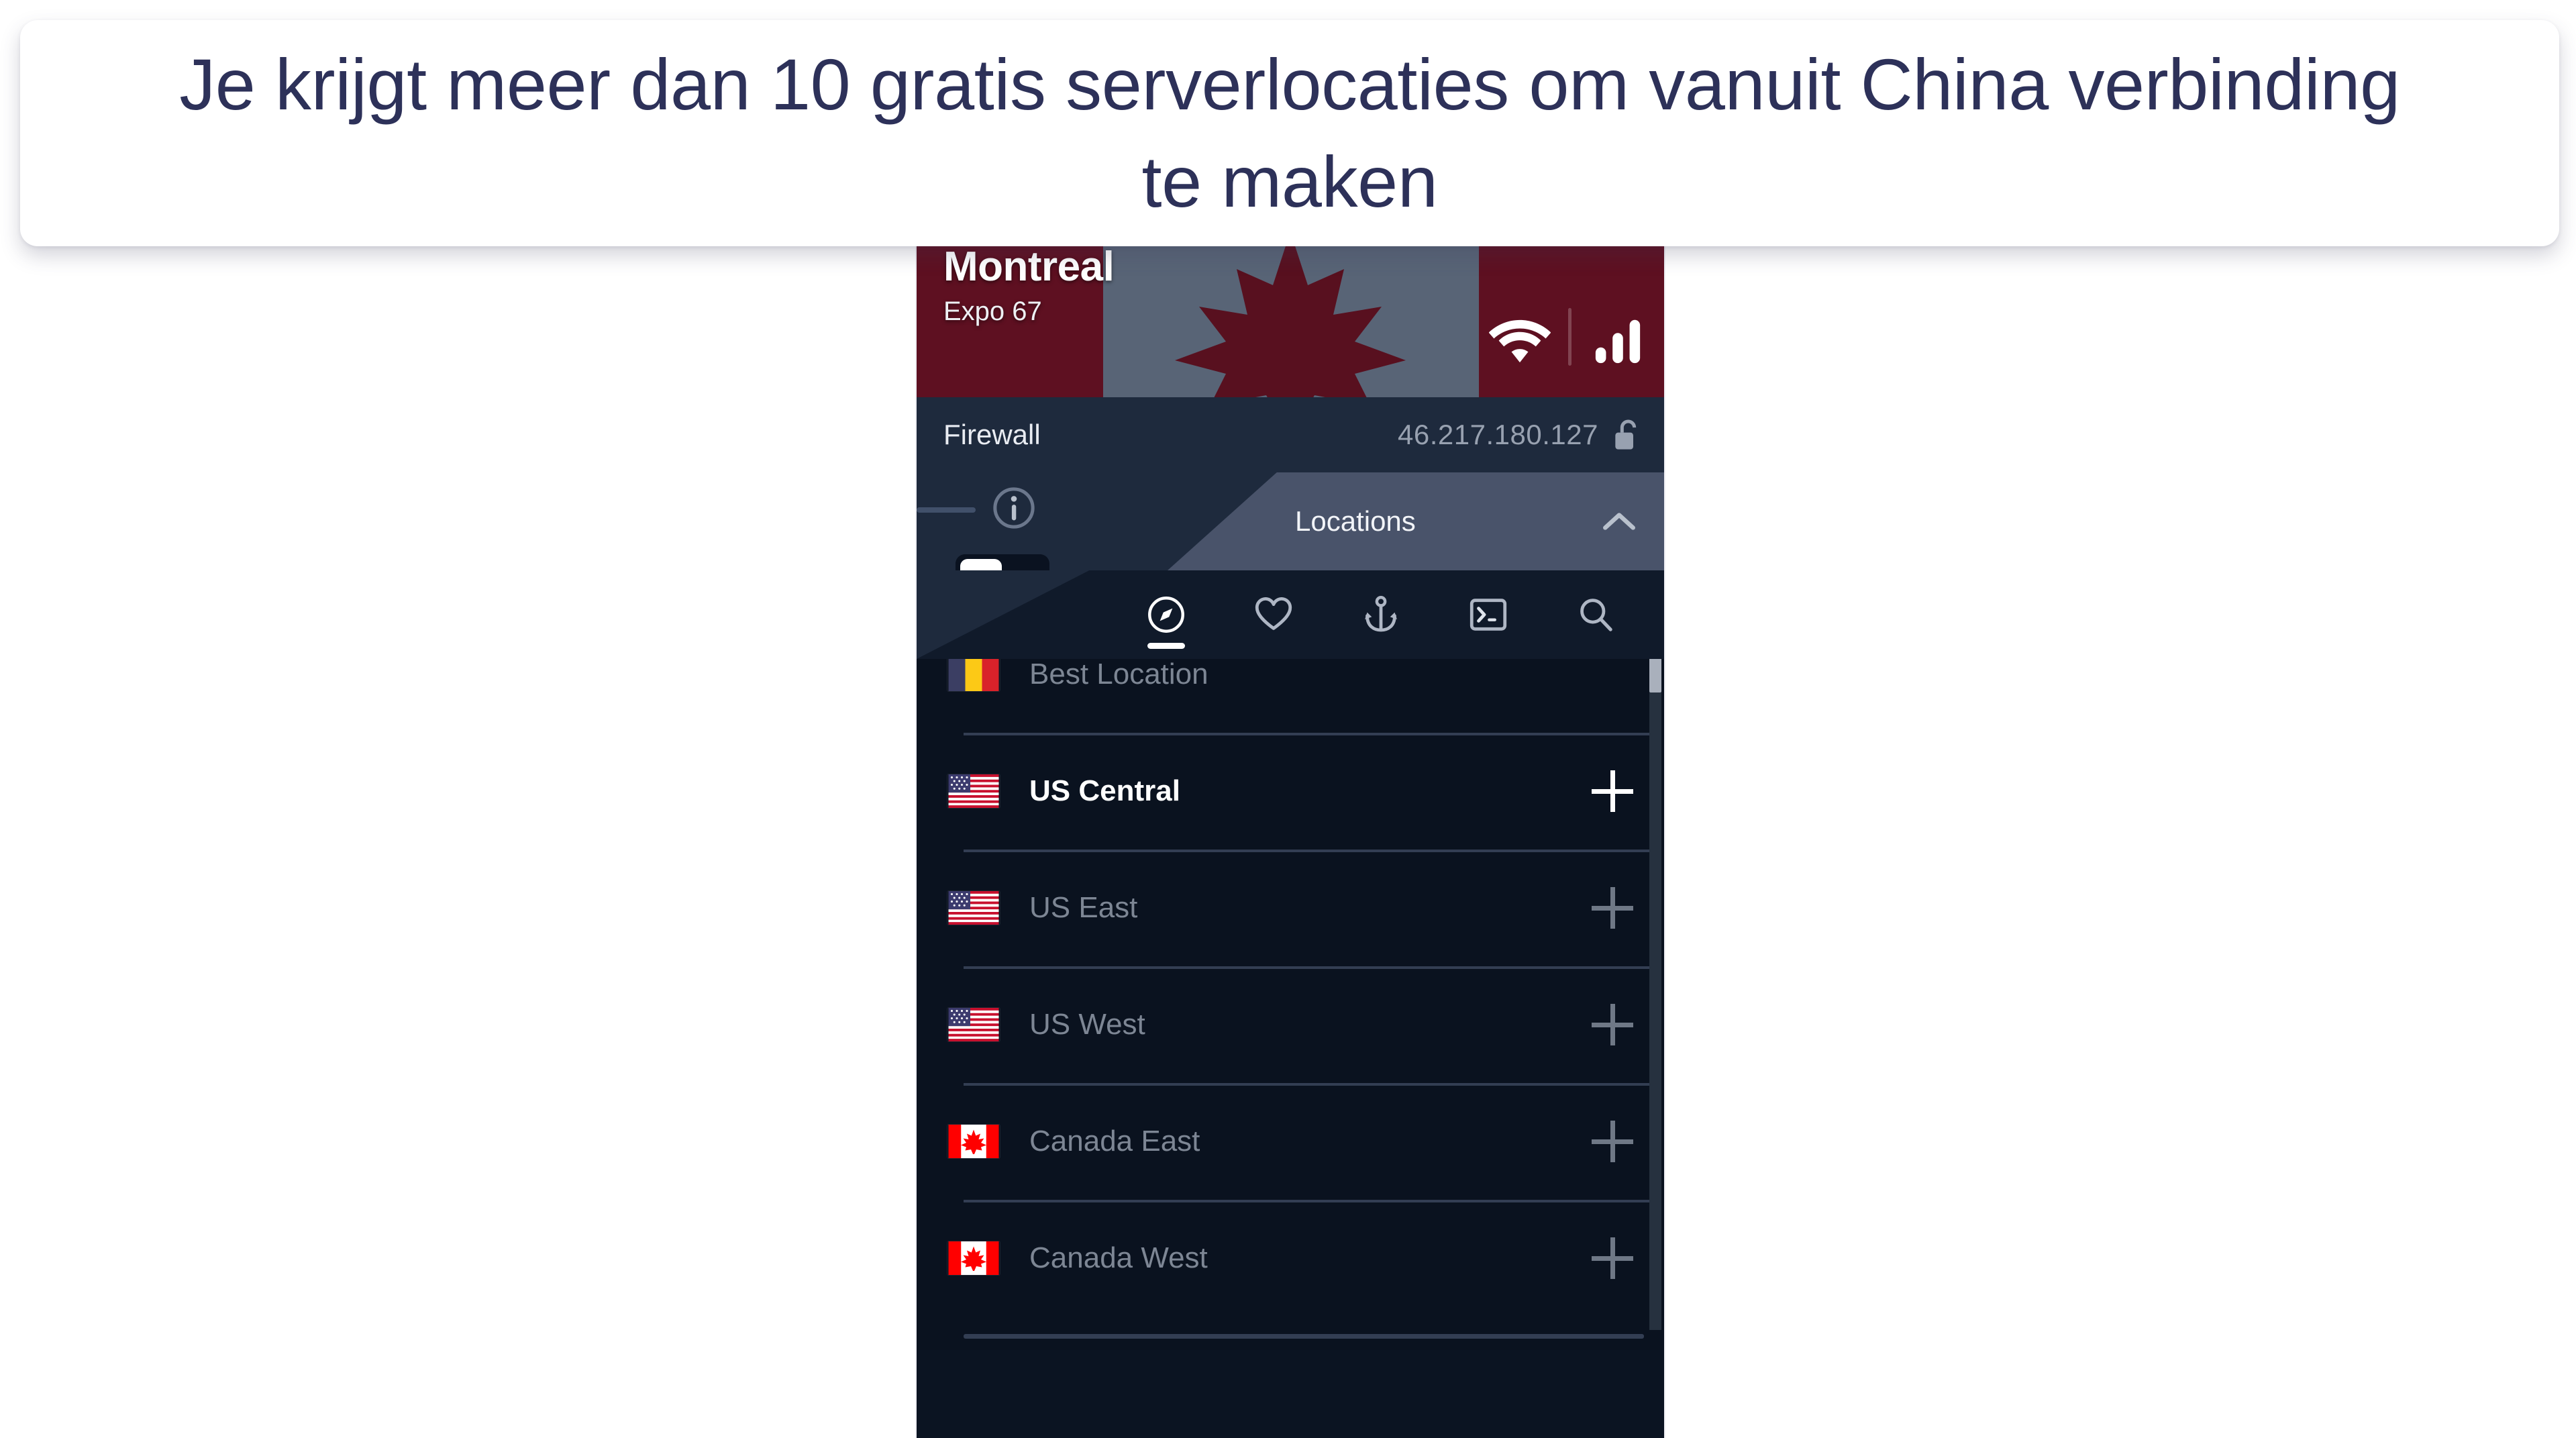 Image resolution: width=2576 pixels, height=1438 pixels. What do you see at coordinates (1520, 341) in the screenshot?
I see `wifi-icon` at bounding box center [1520, 341].